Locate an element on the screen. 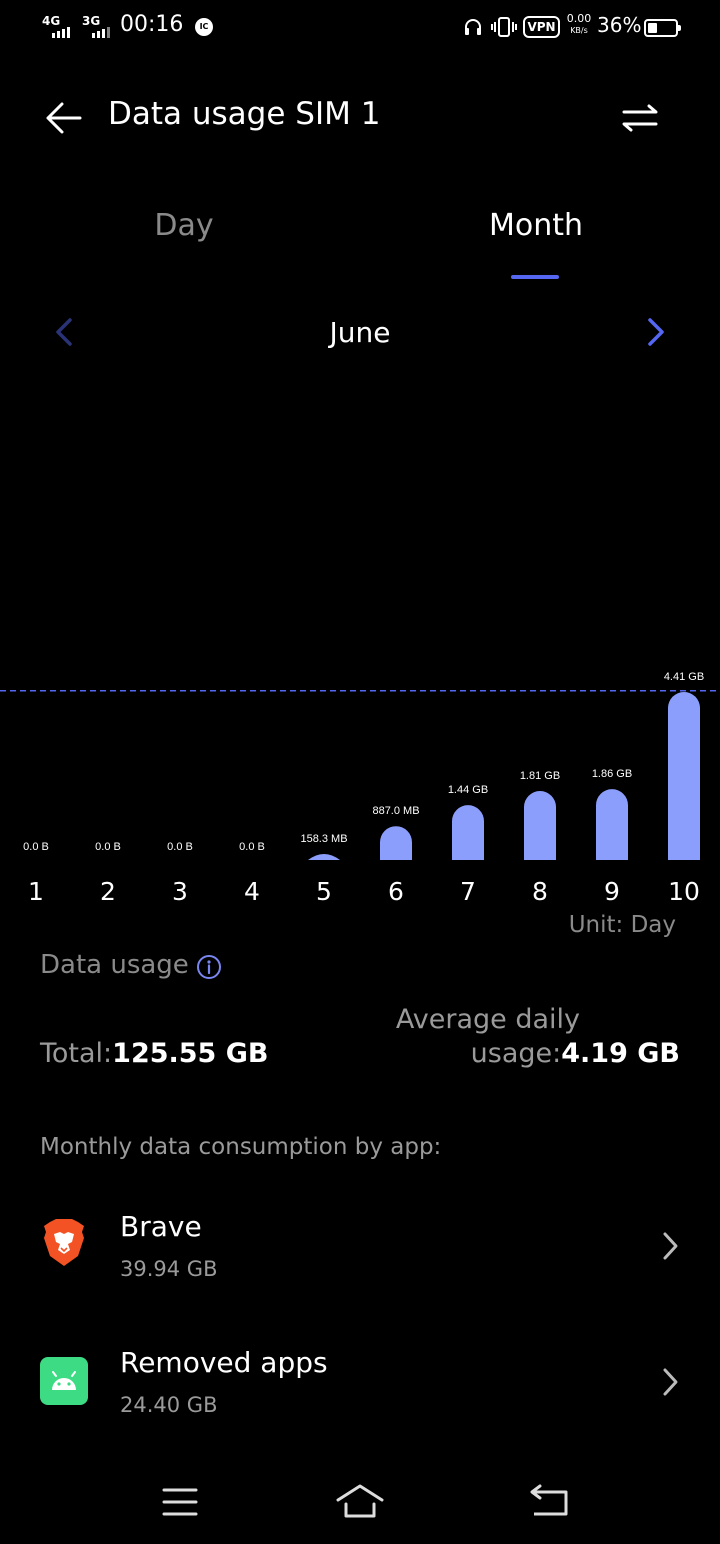 This screenshot has height=1544, width=720. x-tick-label: 3 is located at coordinates (180, 891).